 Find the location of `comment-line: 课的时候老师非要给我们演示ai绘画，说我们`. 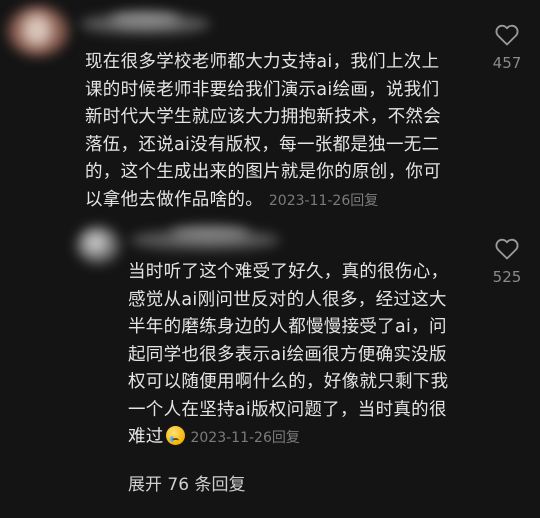

comment-line: 课的时候老师非要给我们演示ai绘画，说我们 is located at coordinates (262, 89).